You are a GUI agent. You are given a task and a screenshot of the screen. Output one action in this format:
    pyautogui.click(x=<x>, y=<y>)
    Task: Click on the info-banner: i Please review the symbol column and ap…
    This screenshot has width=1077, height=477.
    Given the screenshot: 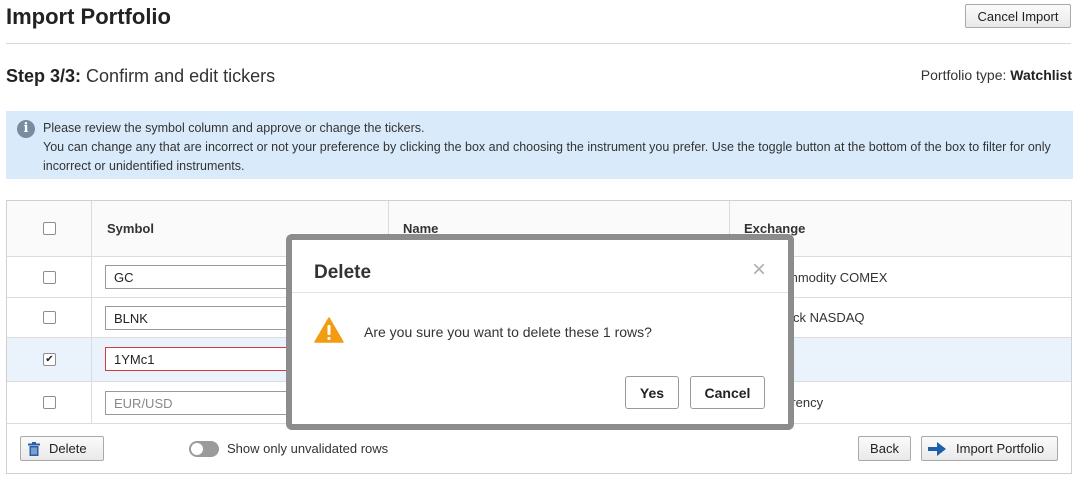 What is the action you would take?
    pyautogui.click(x=539, y=145)
    